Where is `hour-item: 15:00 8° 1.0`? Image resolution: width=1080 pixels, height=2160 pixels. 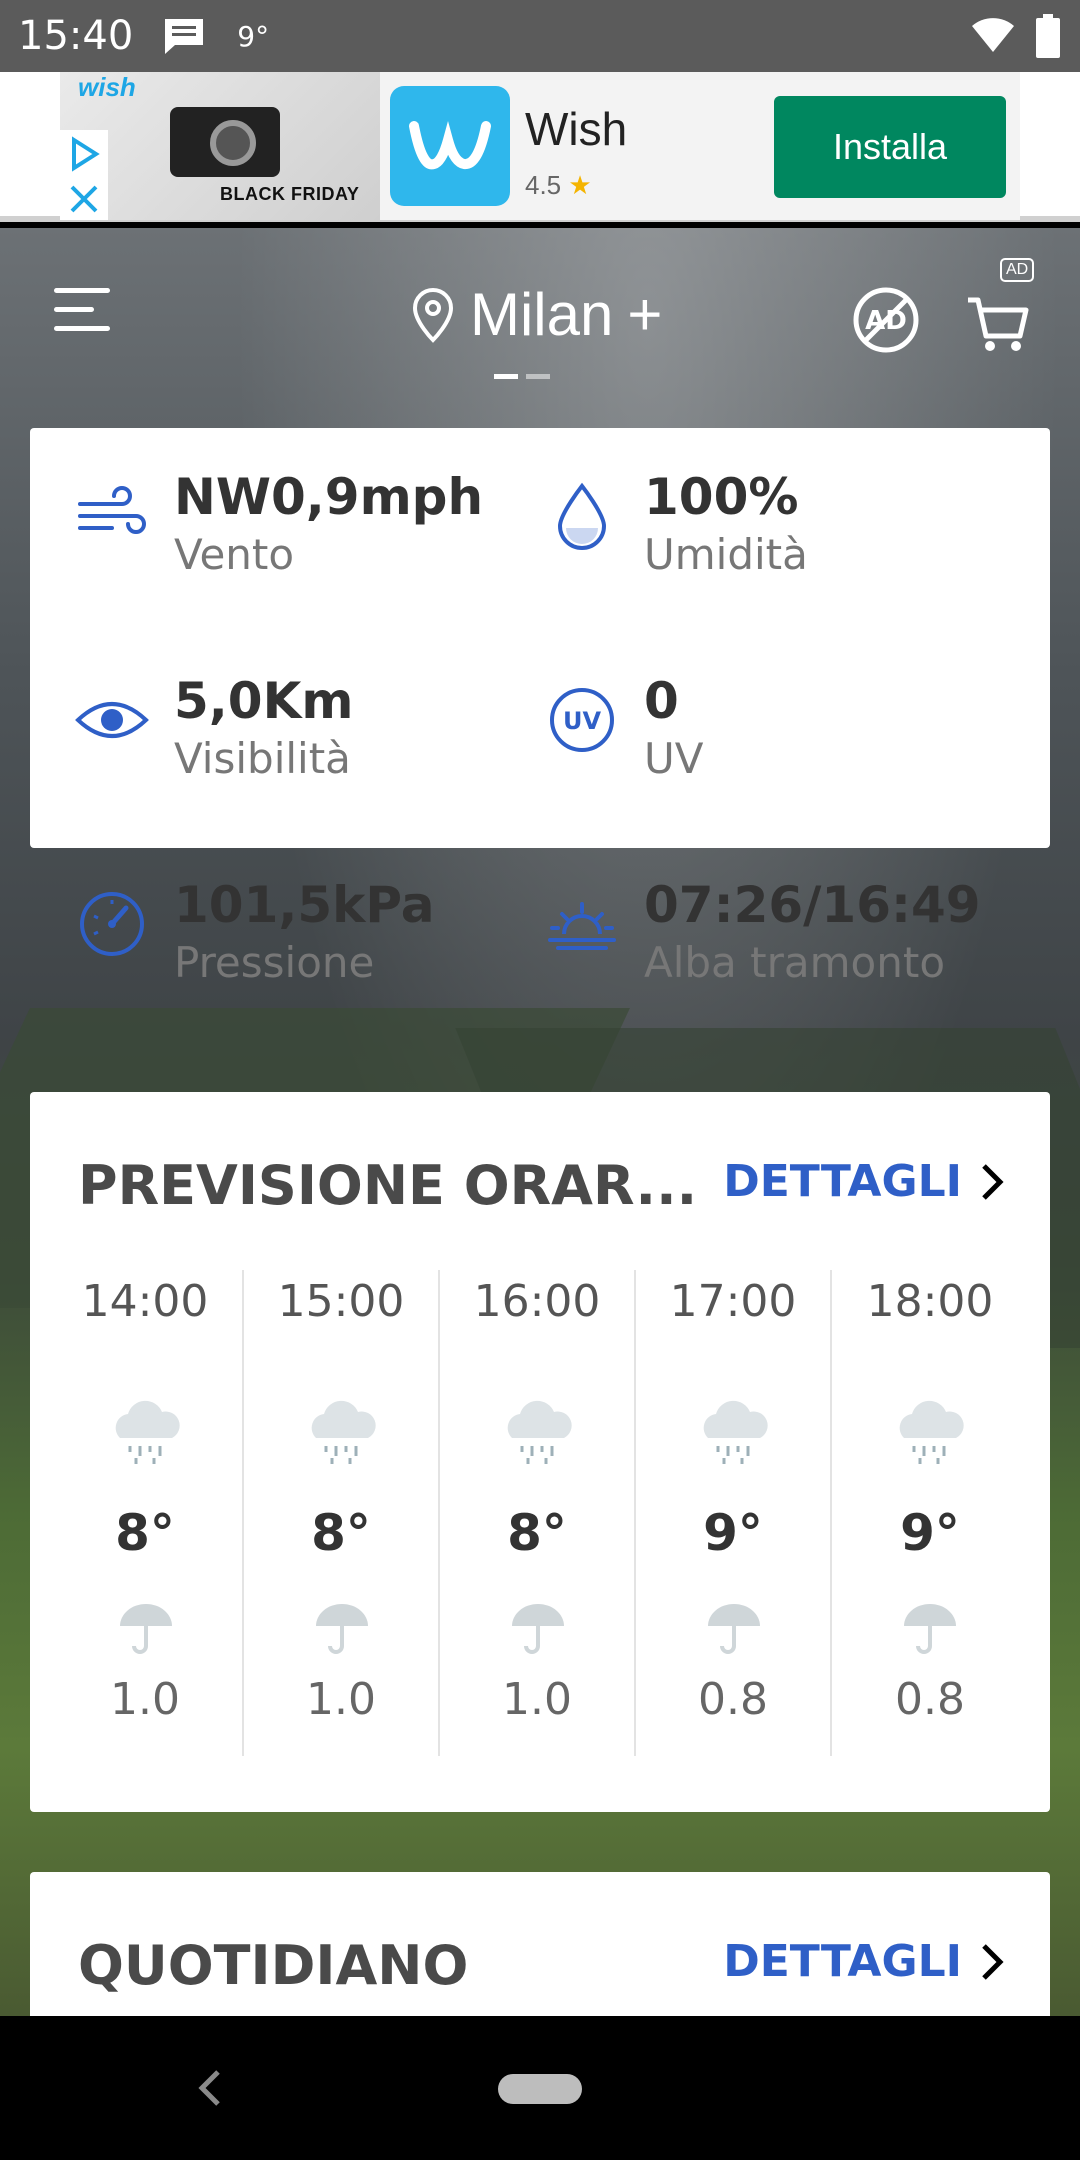
hour-item: 15:00 8° 1.0 is located at coordinates (342, 1513).